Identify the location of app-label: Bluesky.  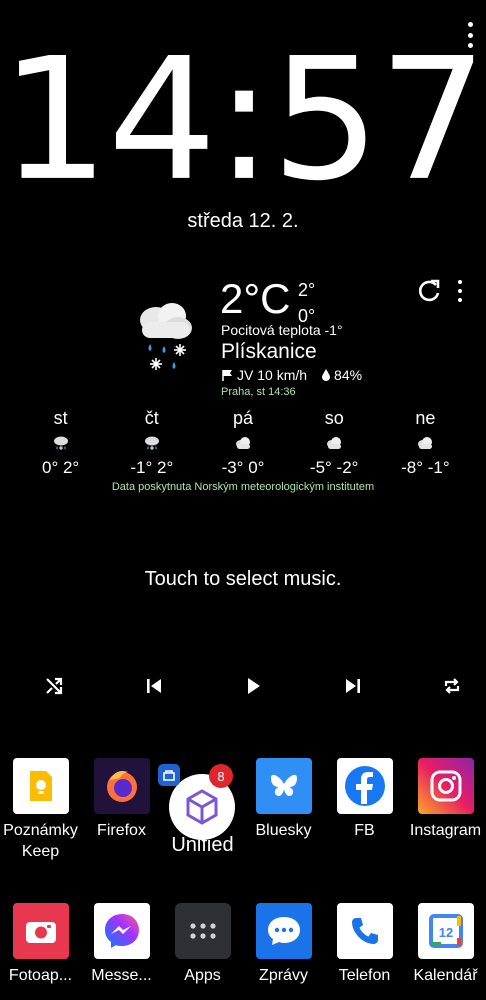
(283, 830).